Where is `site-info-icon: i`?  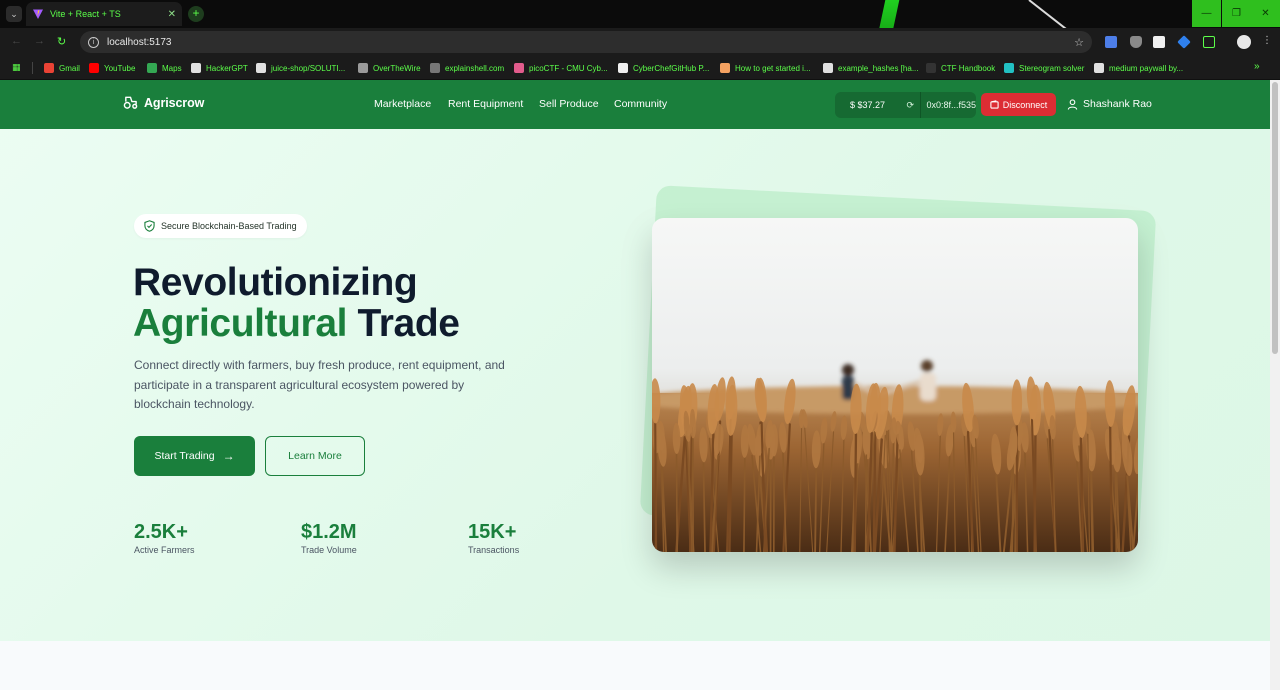
site-info-icon: i is located at coordinates (93, 42).